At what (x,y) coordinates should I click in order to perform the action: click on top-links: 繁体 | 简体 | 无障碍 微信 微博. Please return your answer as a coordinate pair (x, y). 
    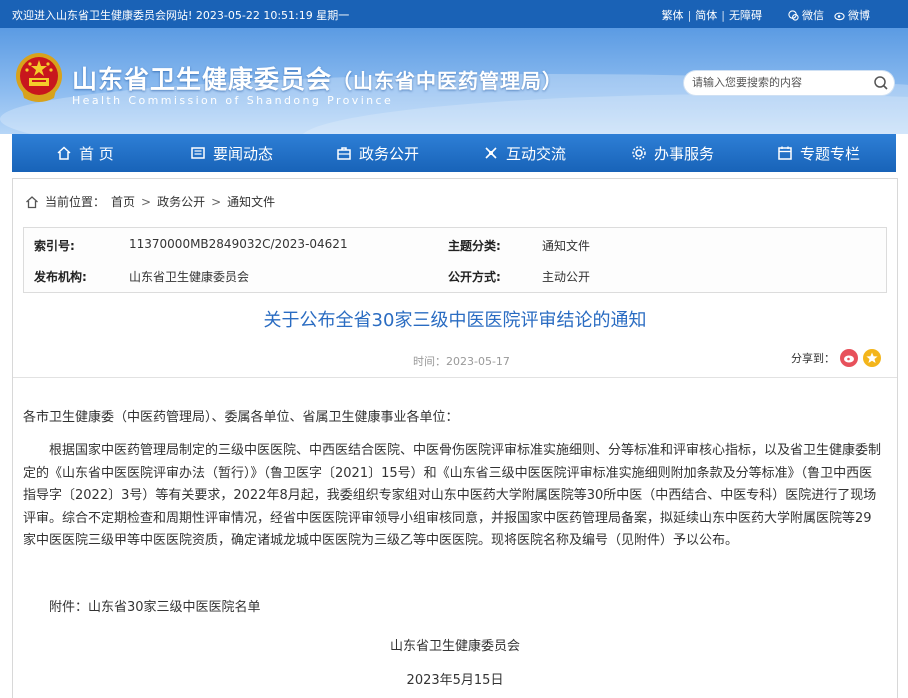
    Looking at the image, I should click on (766, 15).